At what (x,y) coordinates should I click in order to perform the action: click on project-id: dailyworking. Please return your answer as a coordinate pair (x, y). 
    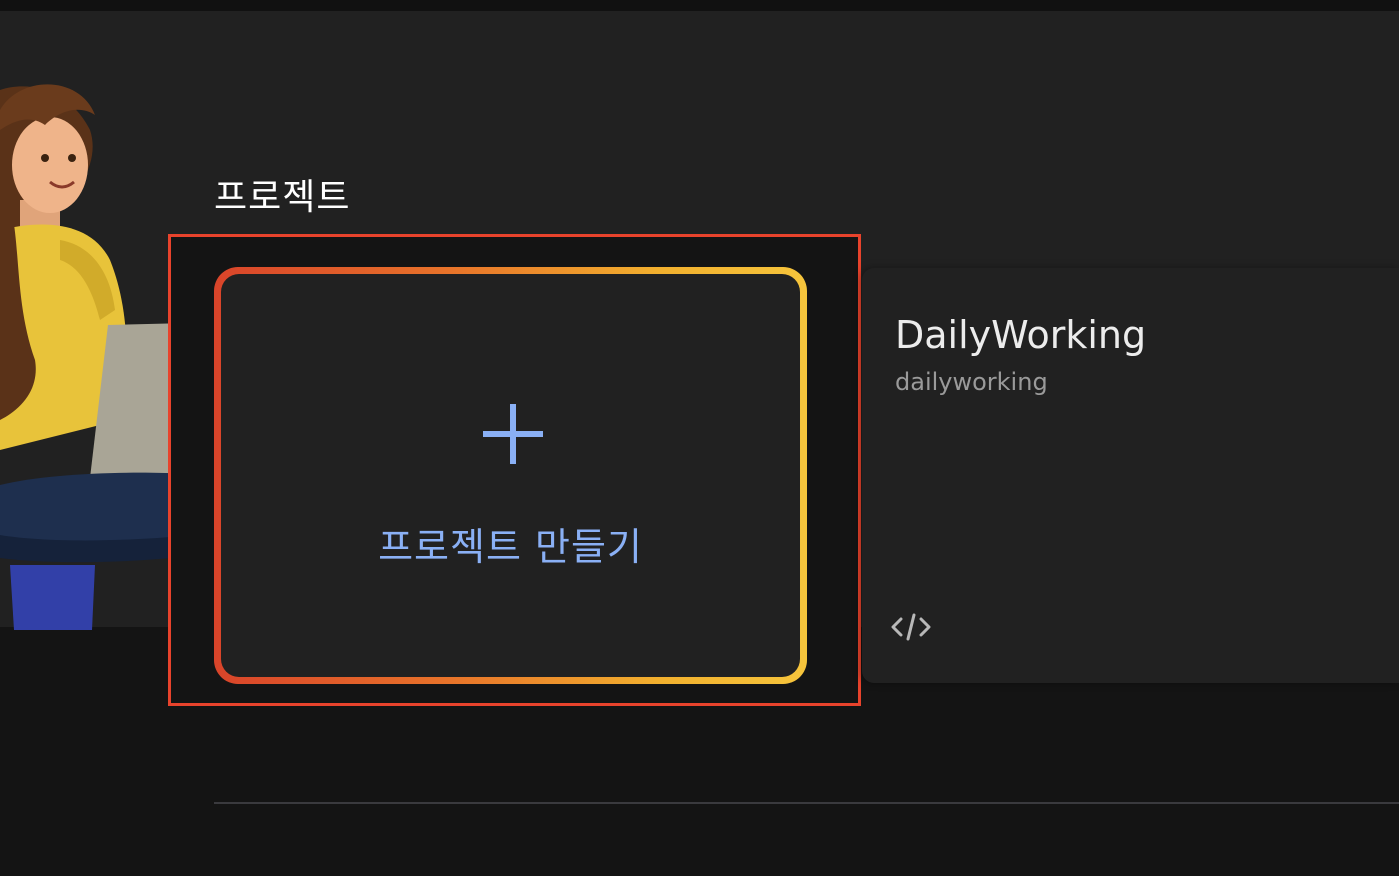
    Looking at the image, I should click on (971, 382).